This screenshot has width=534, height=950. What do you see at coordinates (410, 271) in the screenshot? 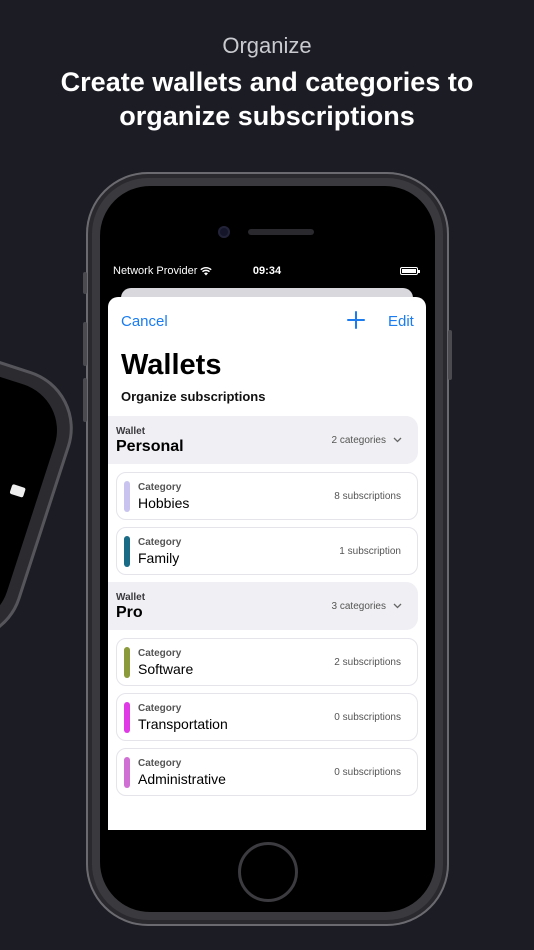
I see `battery-icon` at bounding box center [410, 271].